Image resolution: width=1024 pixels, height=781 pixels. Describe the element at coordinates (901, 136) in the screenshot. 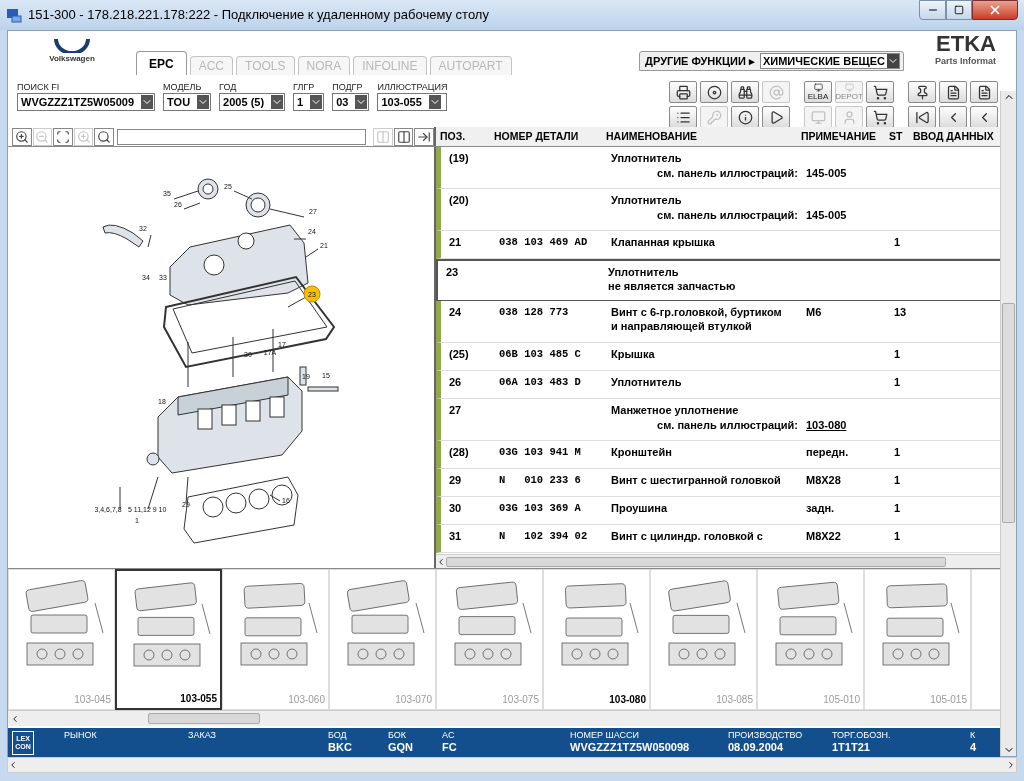

I see `column-header: ST` at that location.